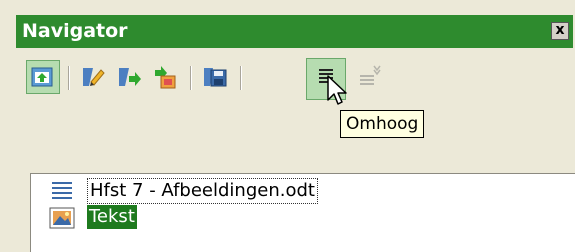 Image resolution: width=575 pixels, height=252 pixels. I want to click on tree-item-text: Tekst, so click(112, 217).